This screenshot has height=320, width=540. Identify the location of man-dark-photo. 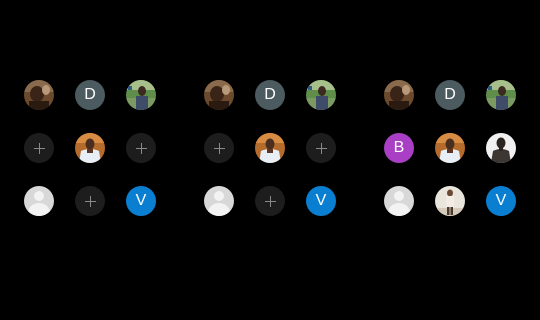
(501, 148).